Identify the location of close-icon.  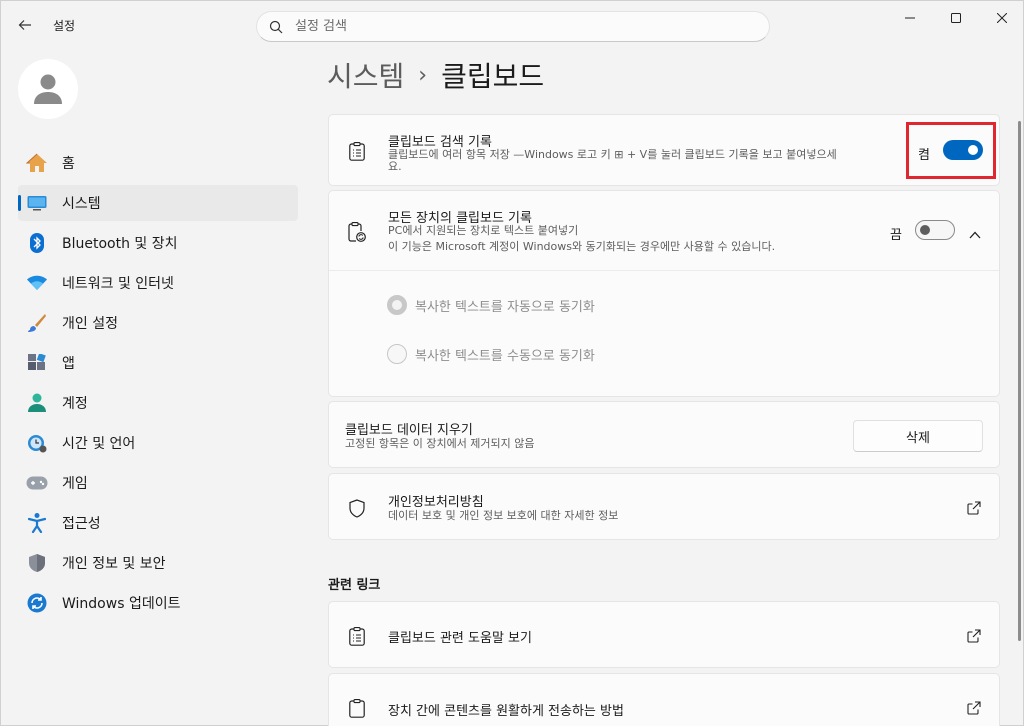
(1002, 18).